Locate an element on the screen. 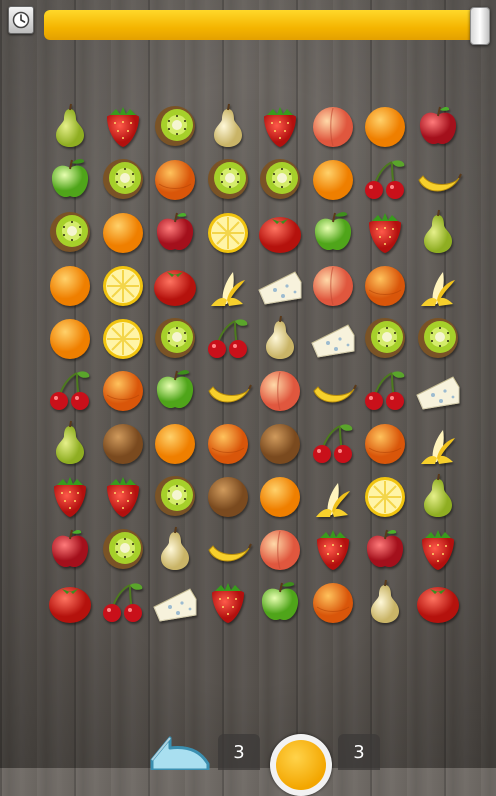 Image resolution: width=496 pixels, height=796 pixels. strawberry-icon is located at coordinates (122, 127).